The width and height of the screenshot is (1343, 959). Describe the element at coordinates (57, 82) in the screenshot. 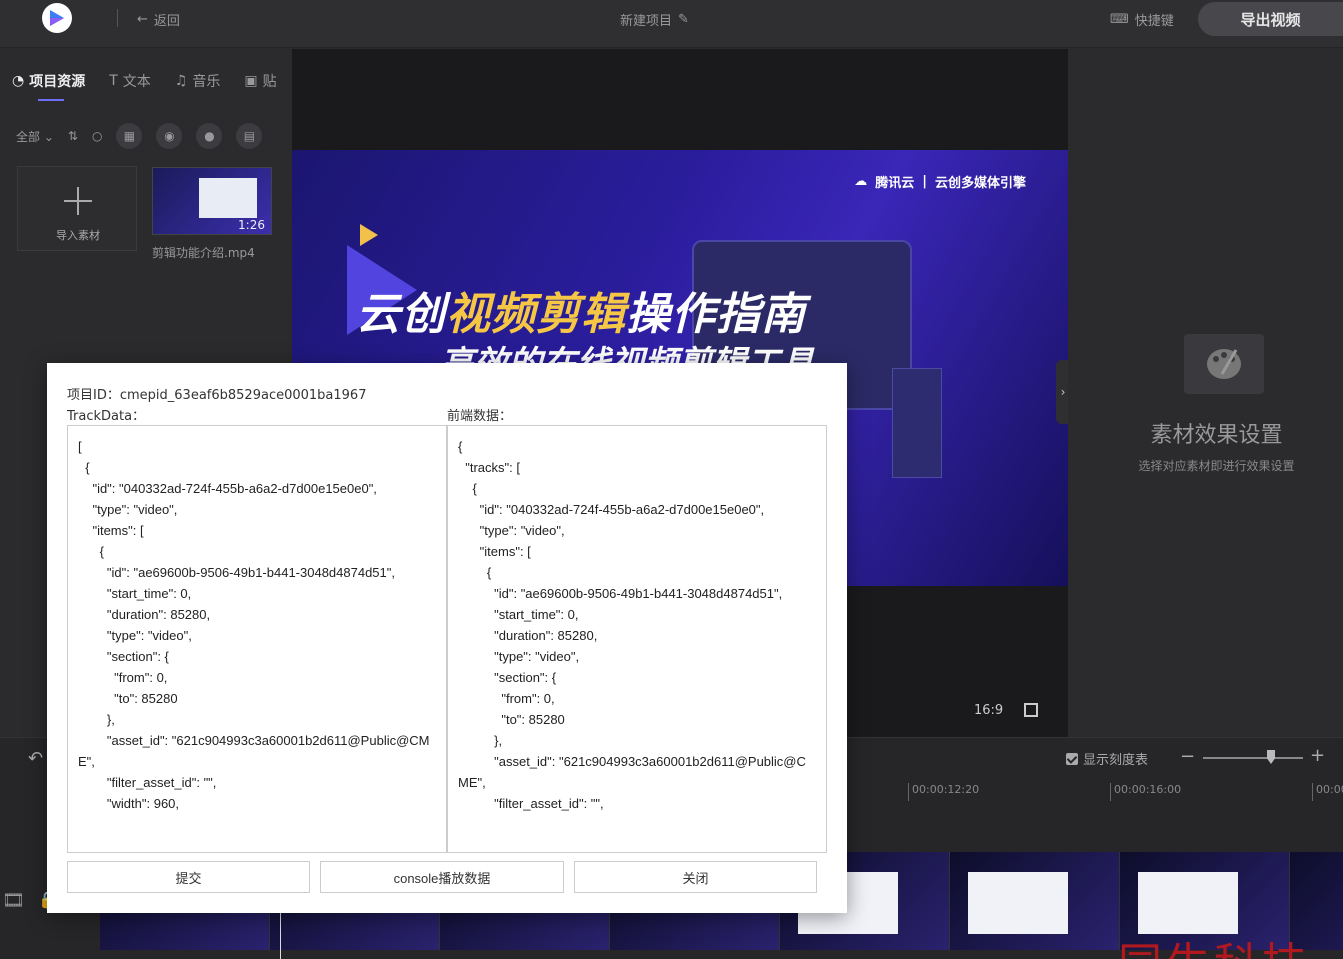

I see `tab-label: 项目资源` at that location.